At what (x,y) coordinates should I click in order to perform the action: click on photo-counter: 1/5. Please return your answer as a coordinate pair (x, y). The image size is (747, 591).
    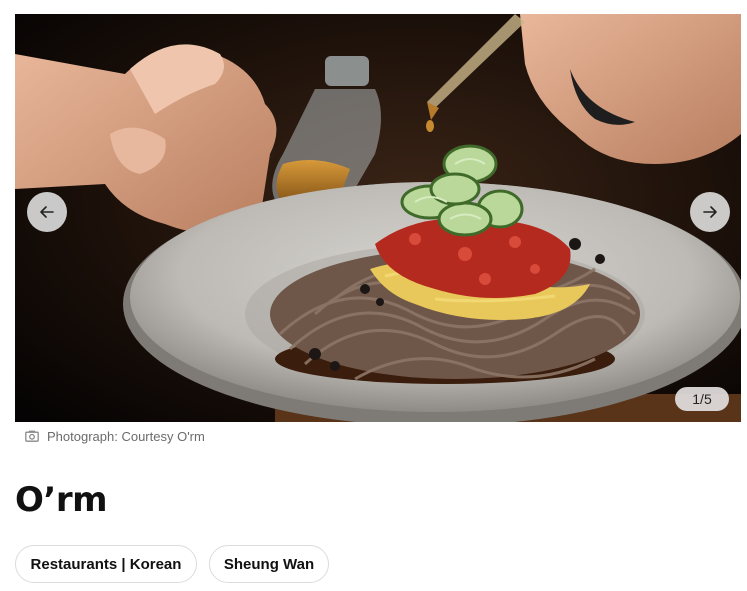
    Looking at the image, I should click on (702, 399).